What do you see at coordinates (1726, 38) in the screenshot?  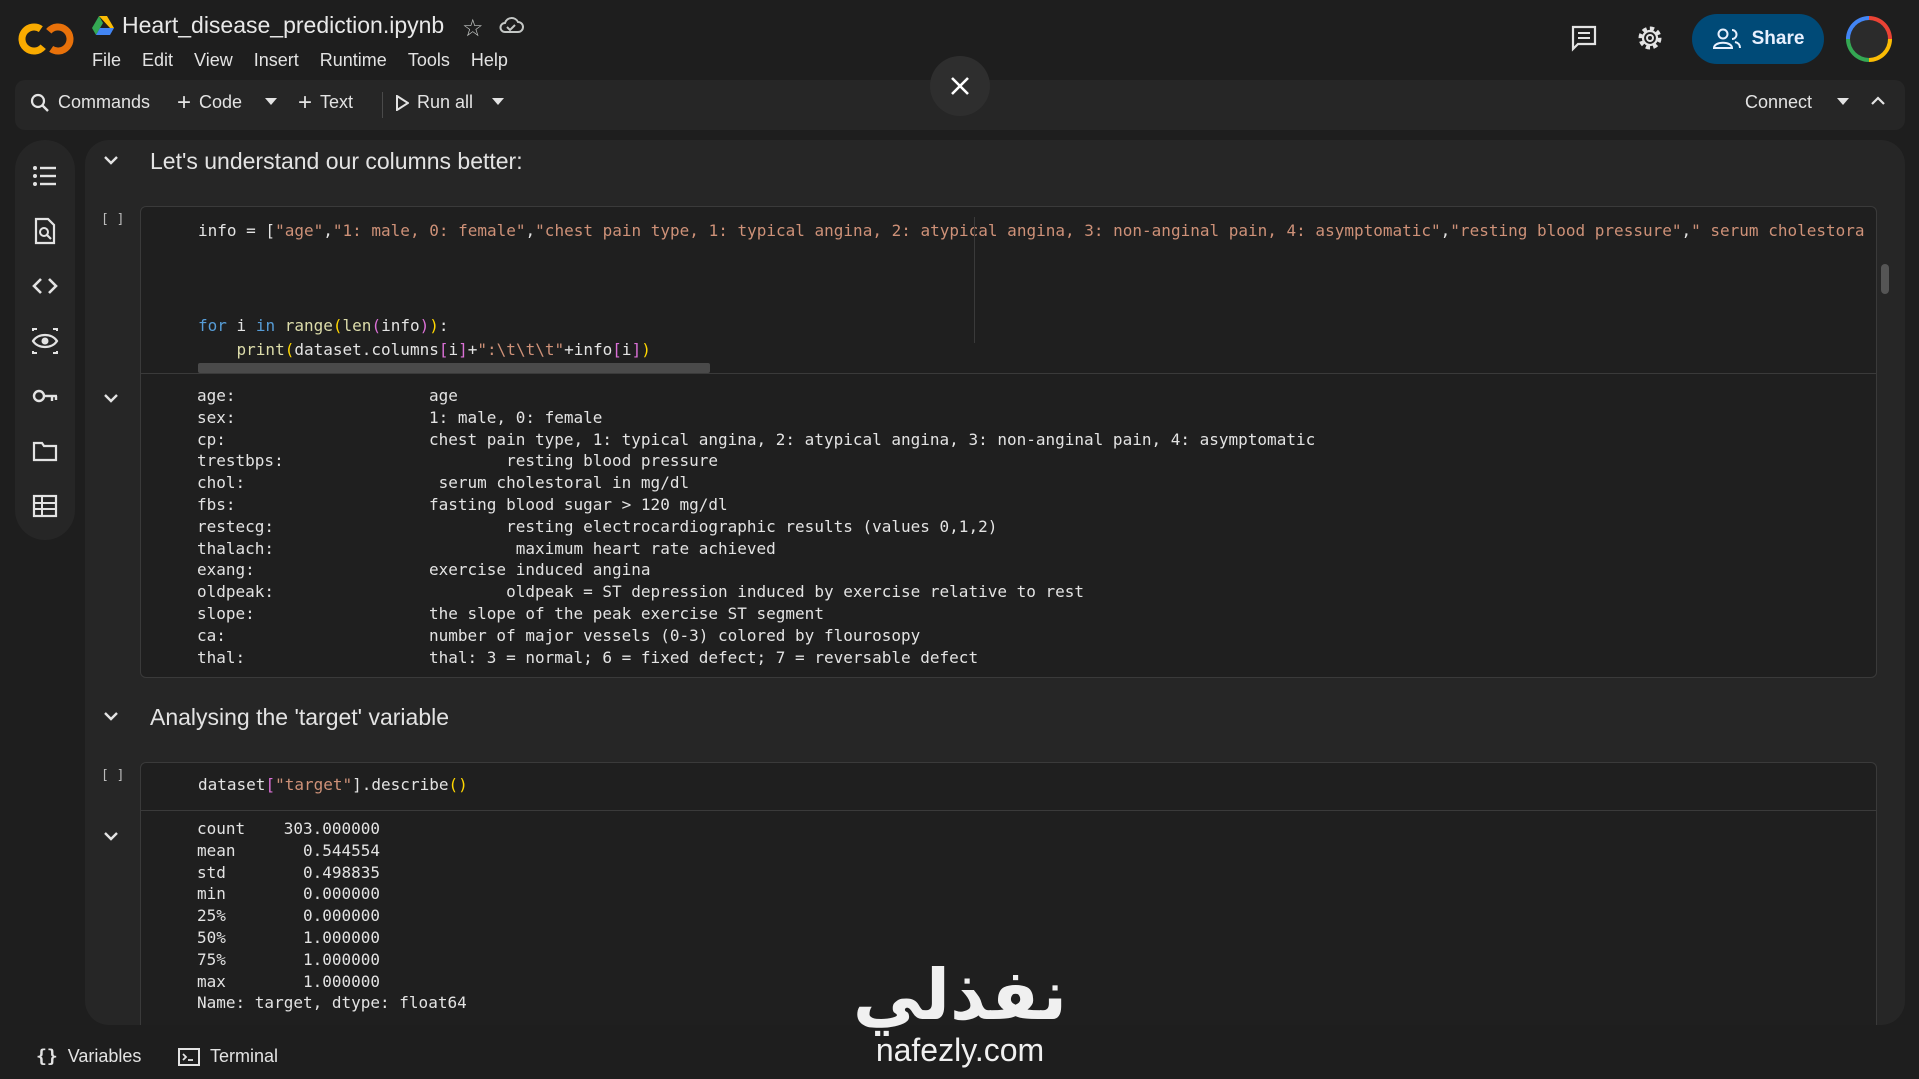 I see `people-icon` at bounding box center [1726, 38].